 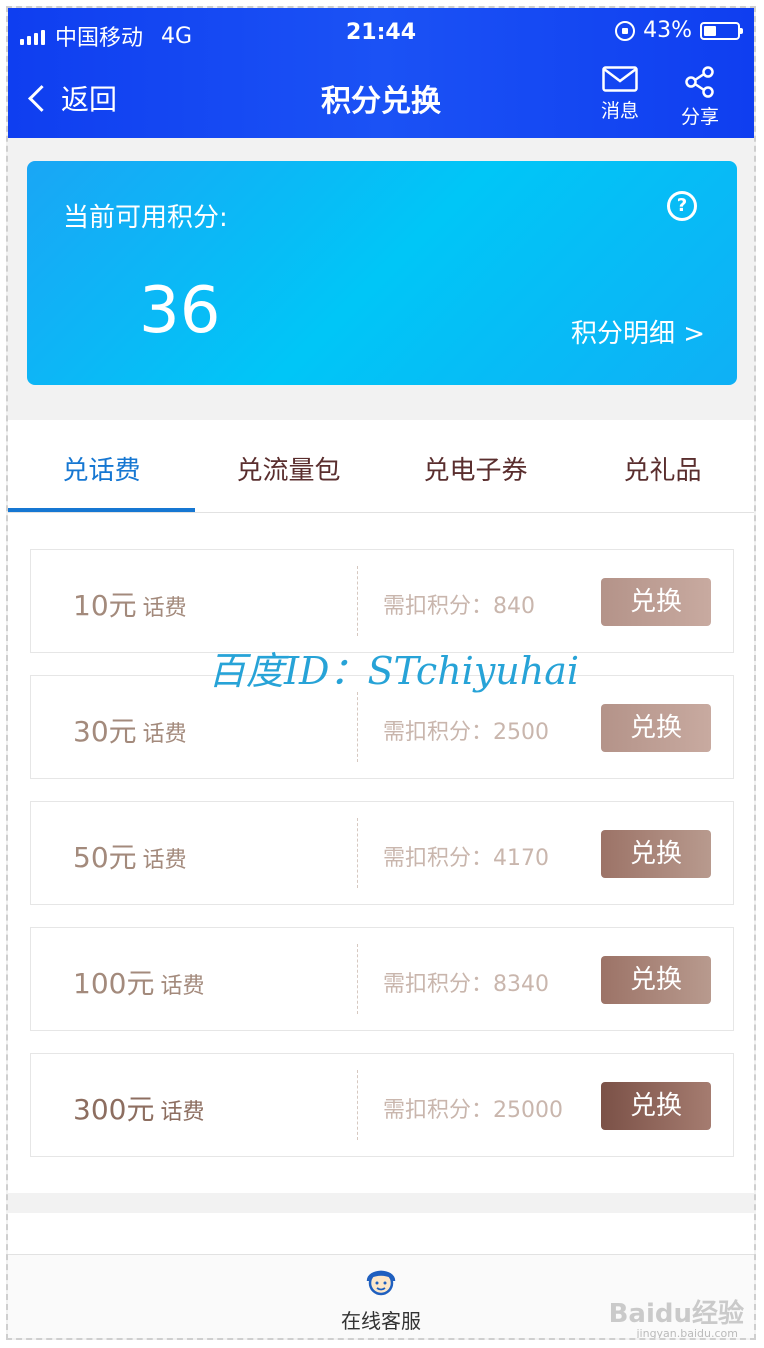 I want to click on points-label: 当前可用积分:, so click(x=145, y=218).